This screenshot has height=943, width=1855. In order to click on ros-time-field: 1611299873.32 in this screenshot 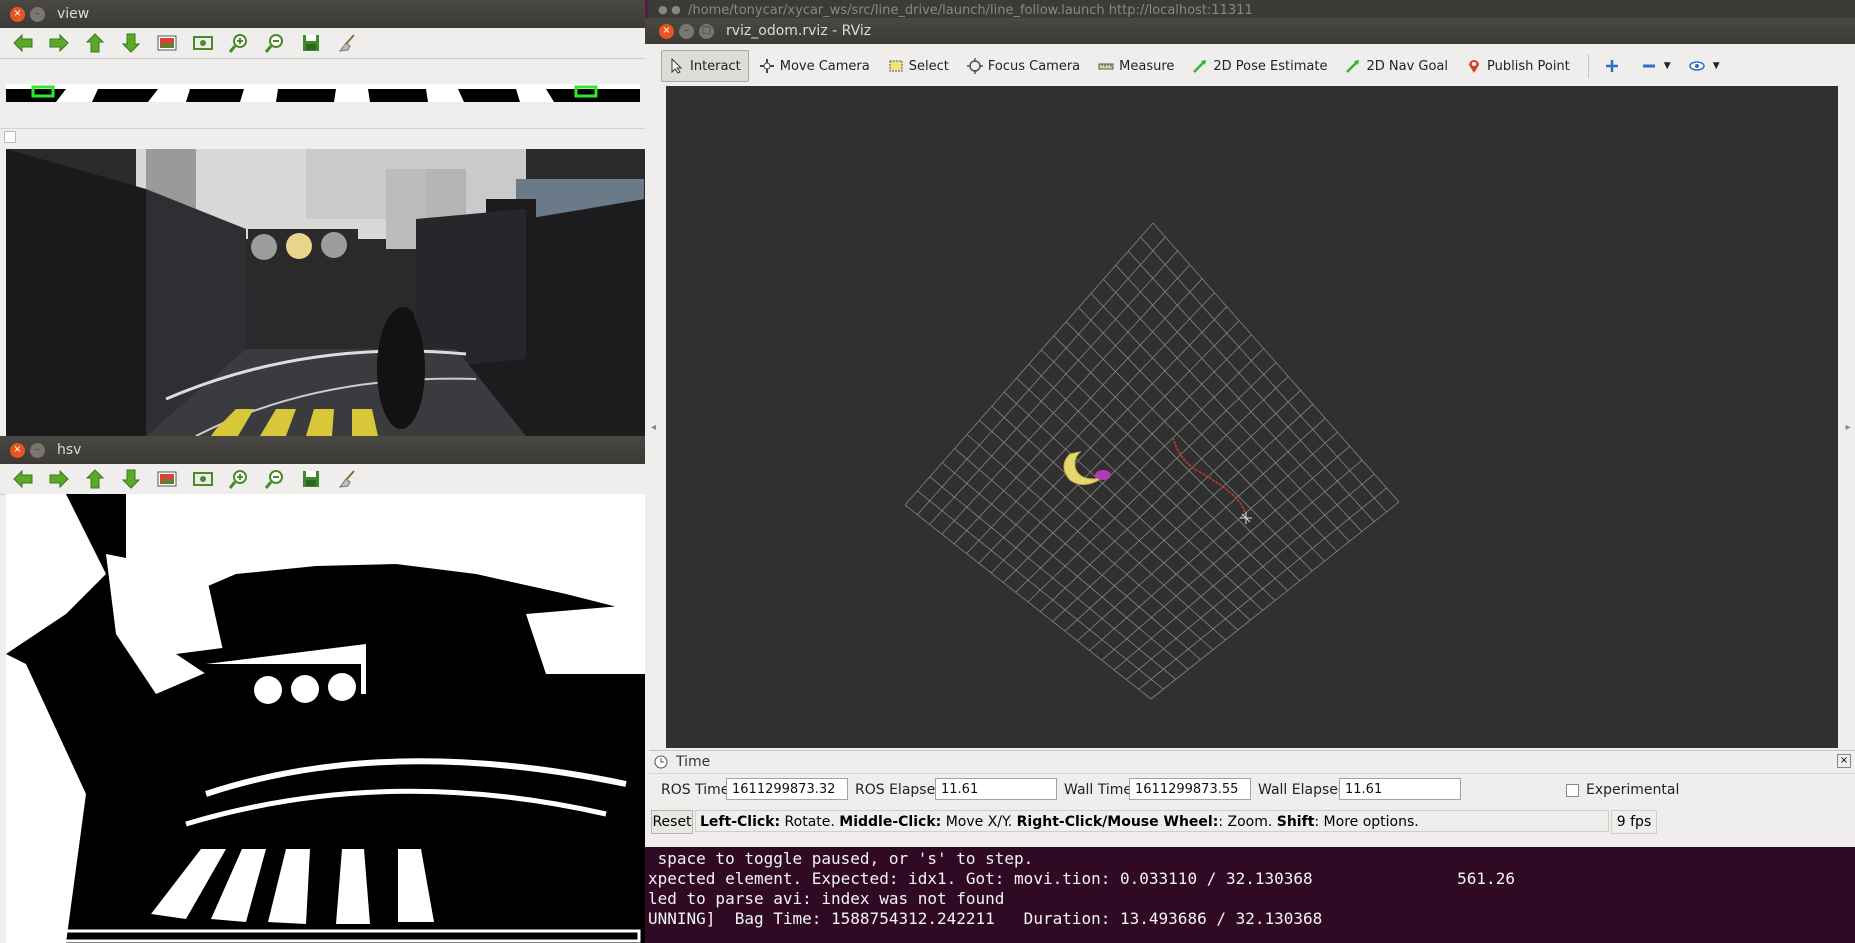, I will do `click(787, 789)`.